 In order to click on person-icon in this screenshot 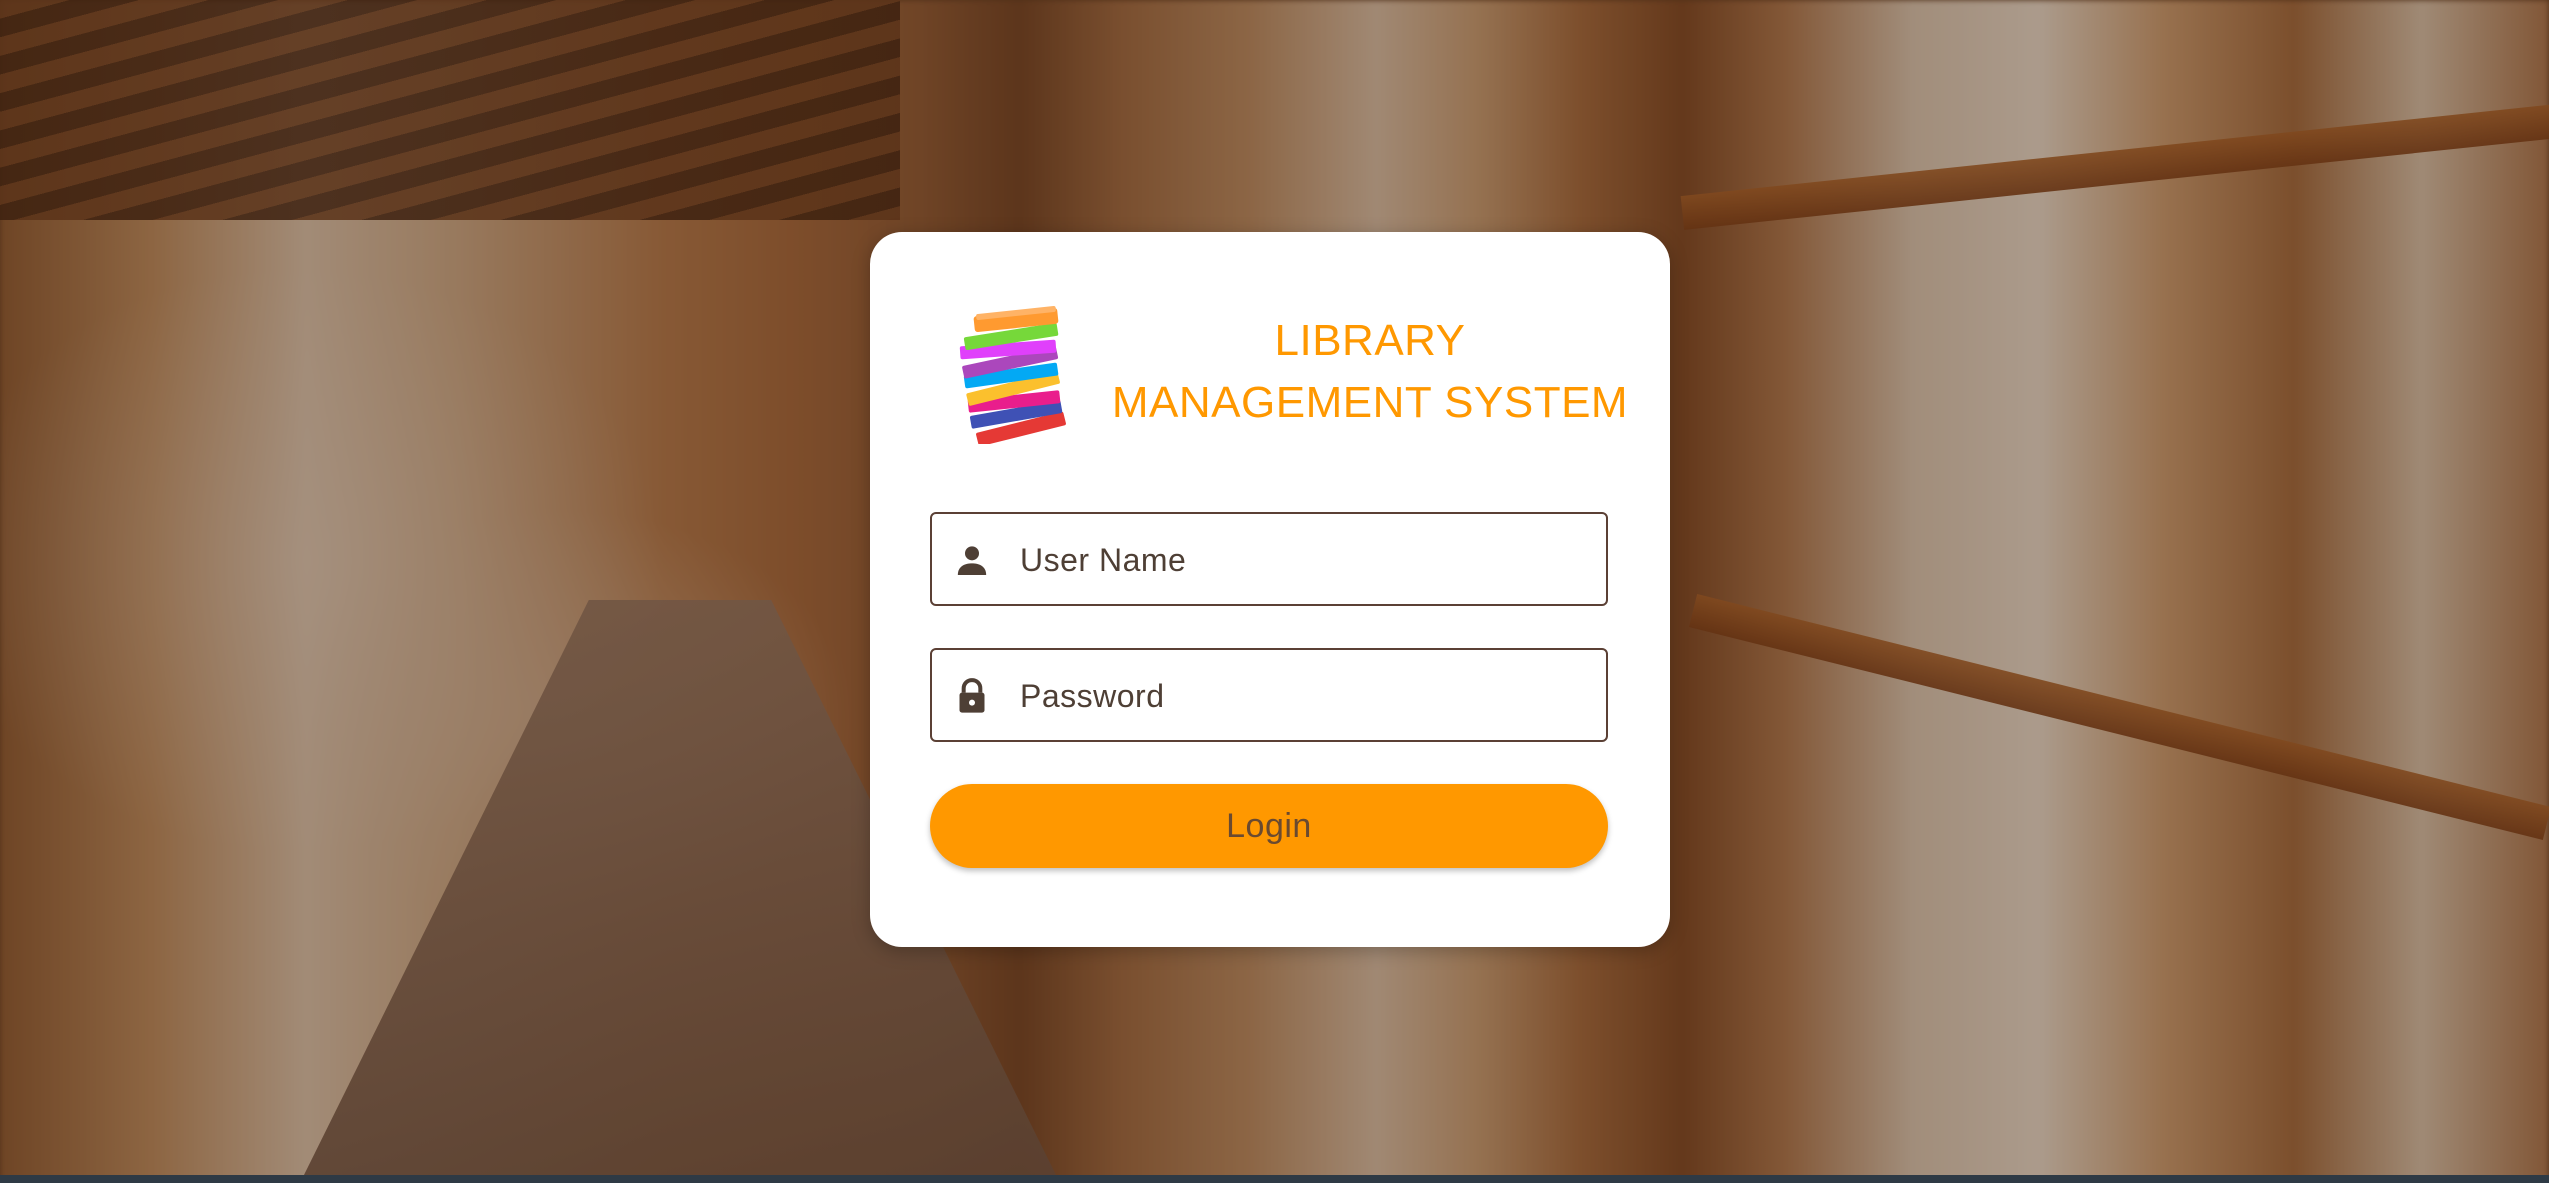, I will do `click(972, 560)`.